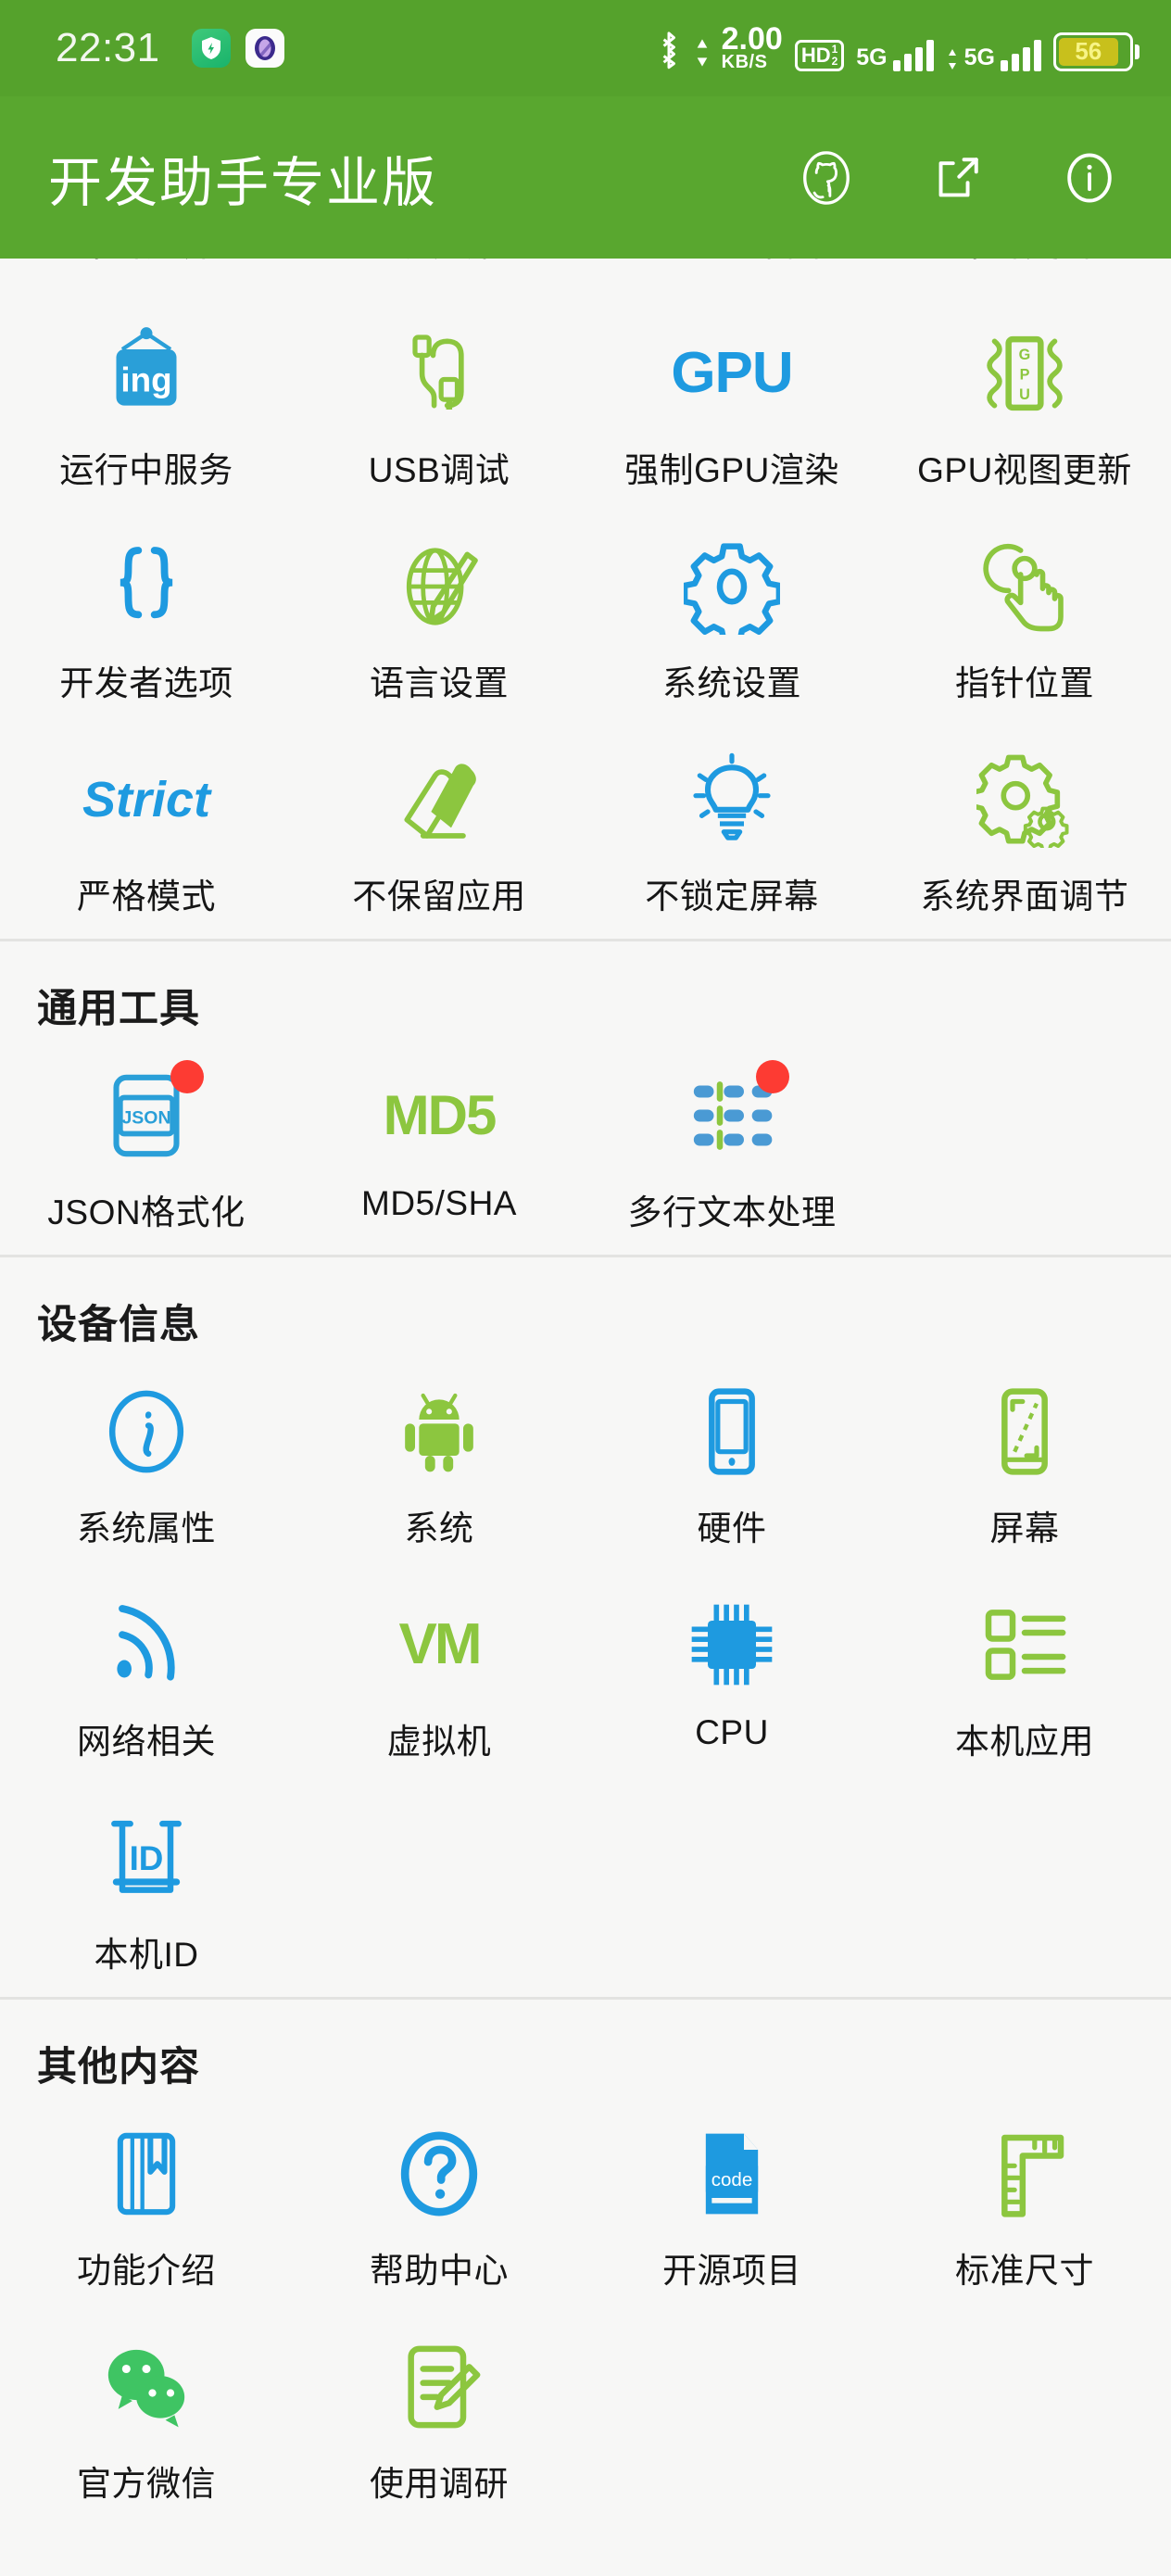 The image size is (1171, 2576). I want to click on question-circle-icon, so click(439, 2174).